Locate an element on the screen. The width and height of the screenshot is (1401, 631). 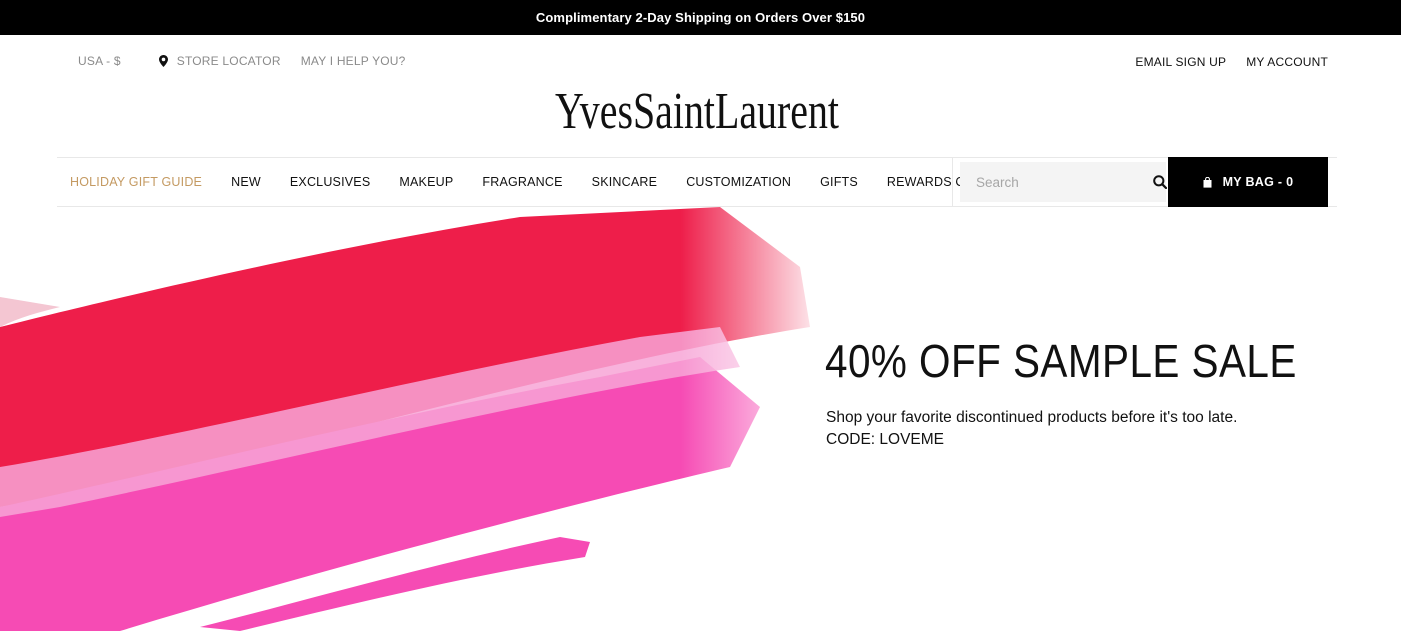
my-bag-button: MY BAG - 0 is located at coordinates (1248, 182).